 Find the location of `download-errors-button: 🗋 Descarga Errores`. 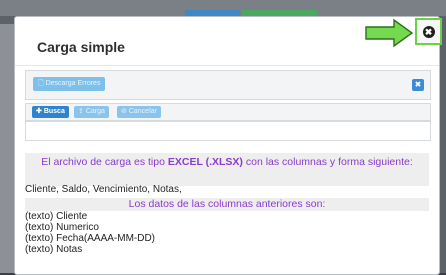

download-errors-button: 🗋 Descarga Errores is located at coordinates (69, 84).